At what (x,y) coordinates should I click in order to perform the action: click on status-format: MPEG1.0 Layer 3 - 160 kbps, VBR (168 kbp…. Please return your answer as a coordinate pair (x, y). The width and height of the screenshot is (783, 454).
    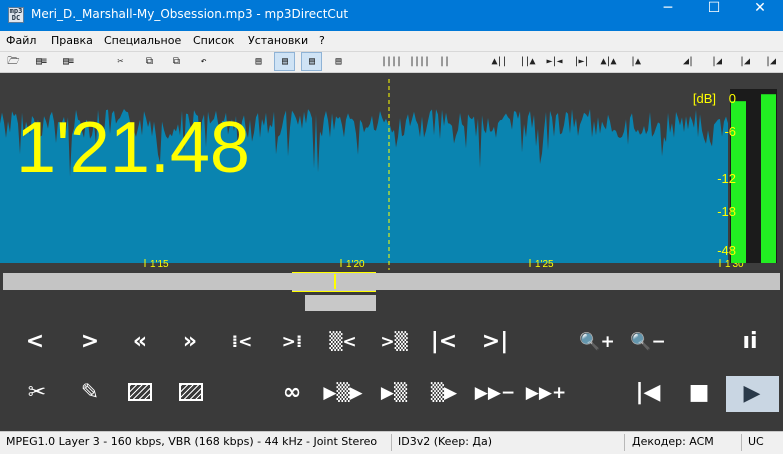
    Looking at the image, I should click on (192, 441).